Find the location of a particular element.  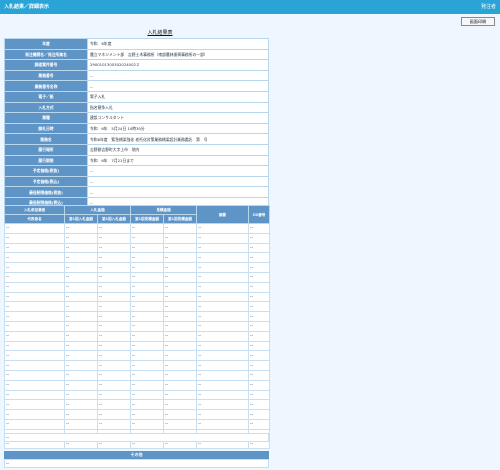

info-row: 業務番号 -- is located at coordinates (136, 75).